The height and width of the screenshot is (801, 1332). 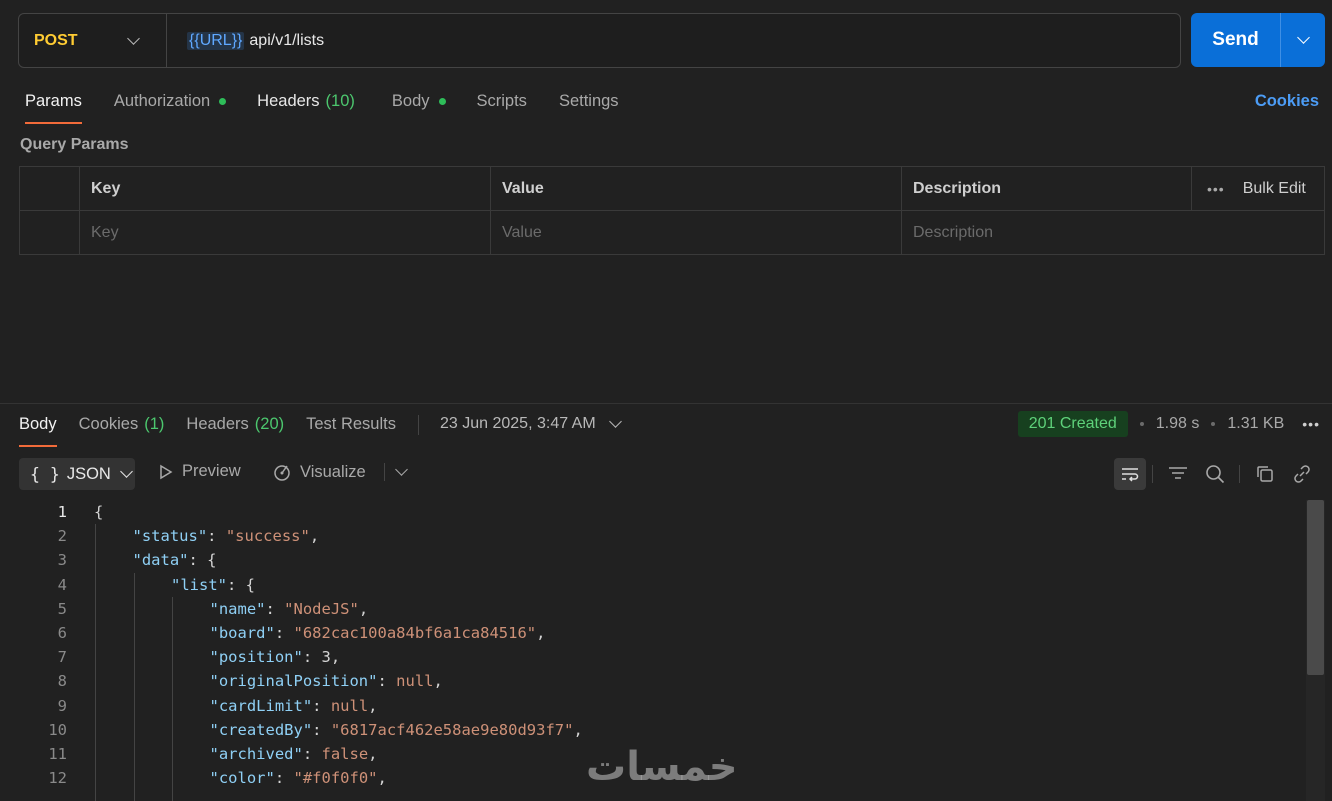 What do you see at coordinates (57, 729) in the screenshot?
I see `line-number: 10` at bounding box center [57, 729].